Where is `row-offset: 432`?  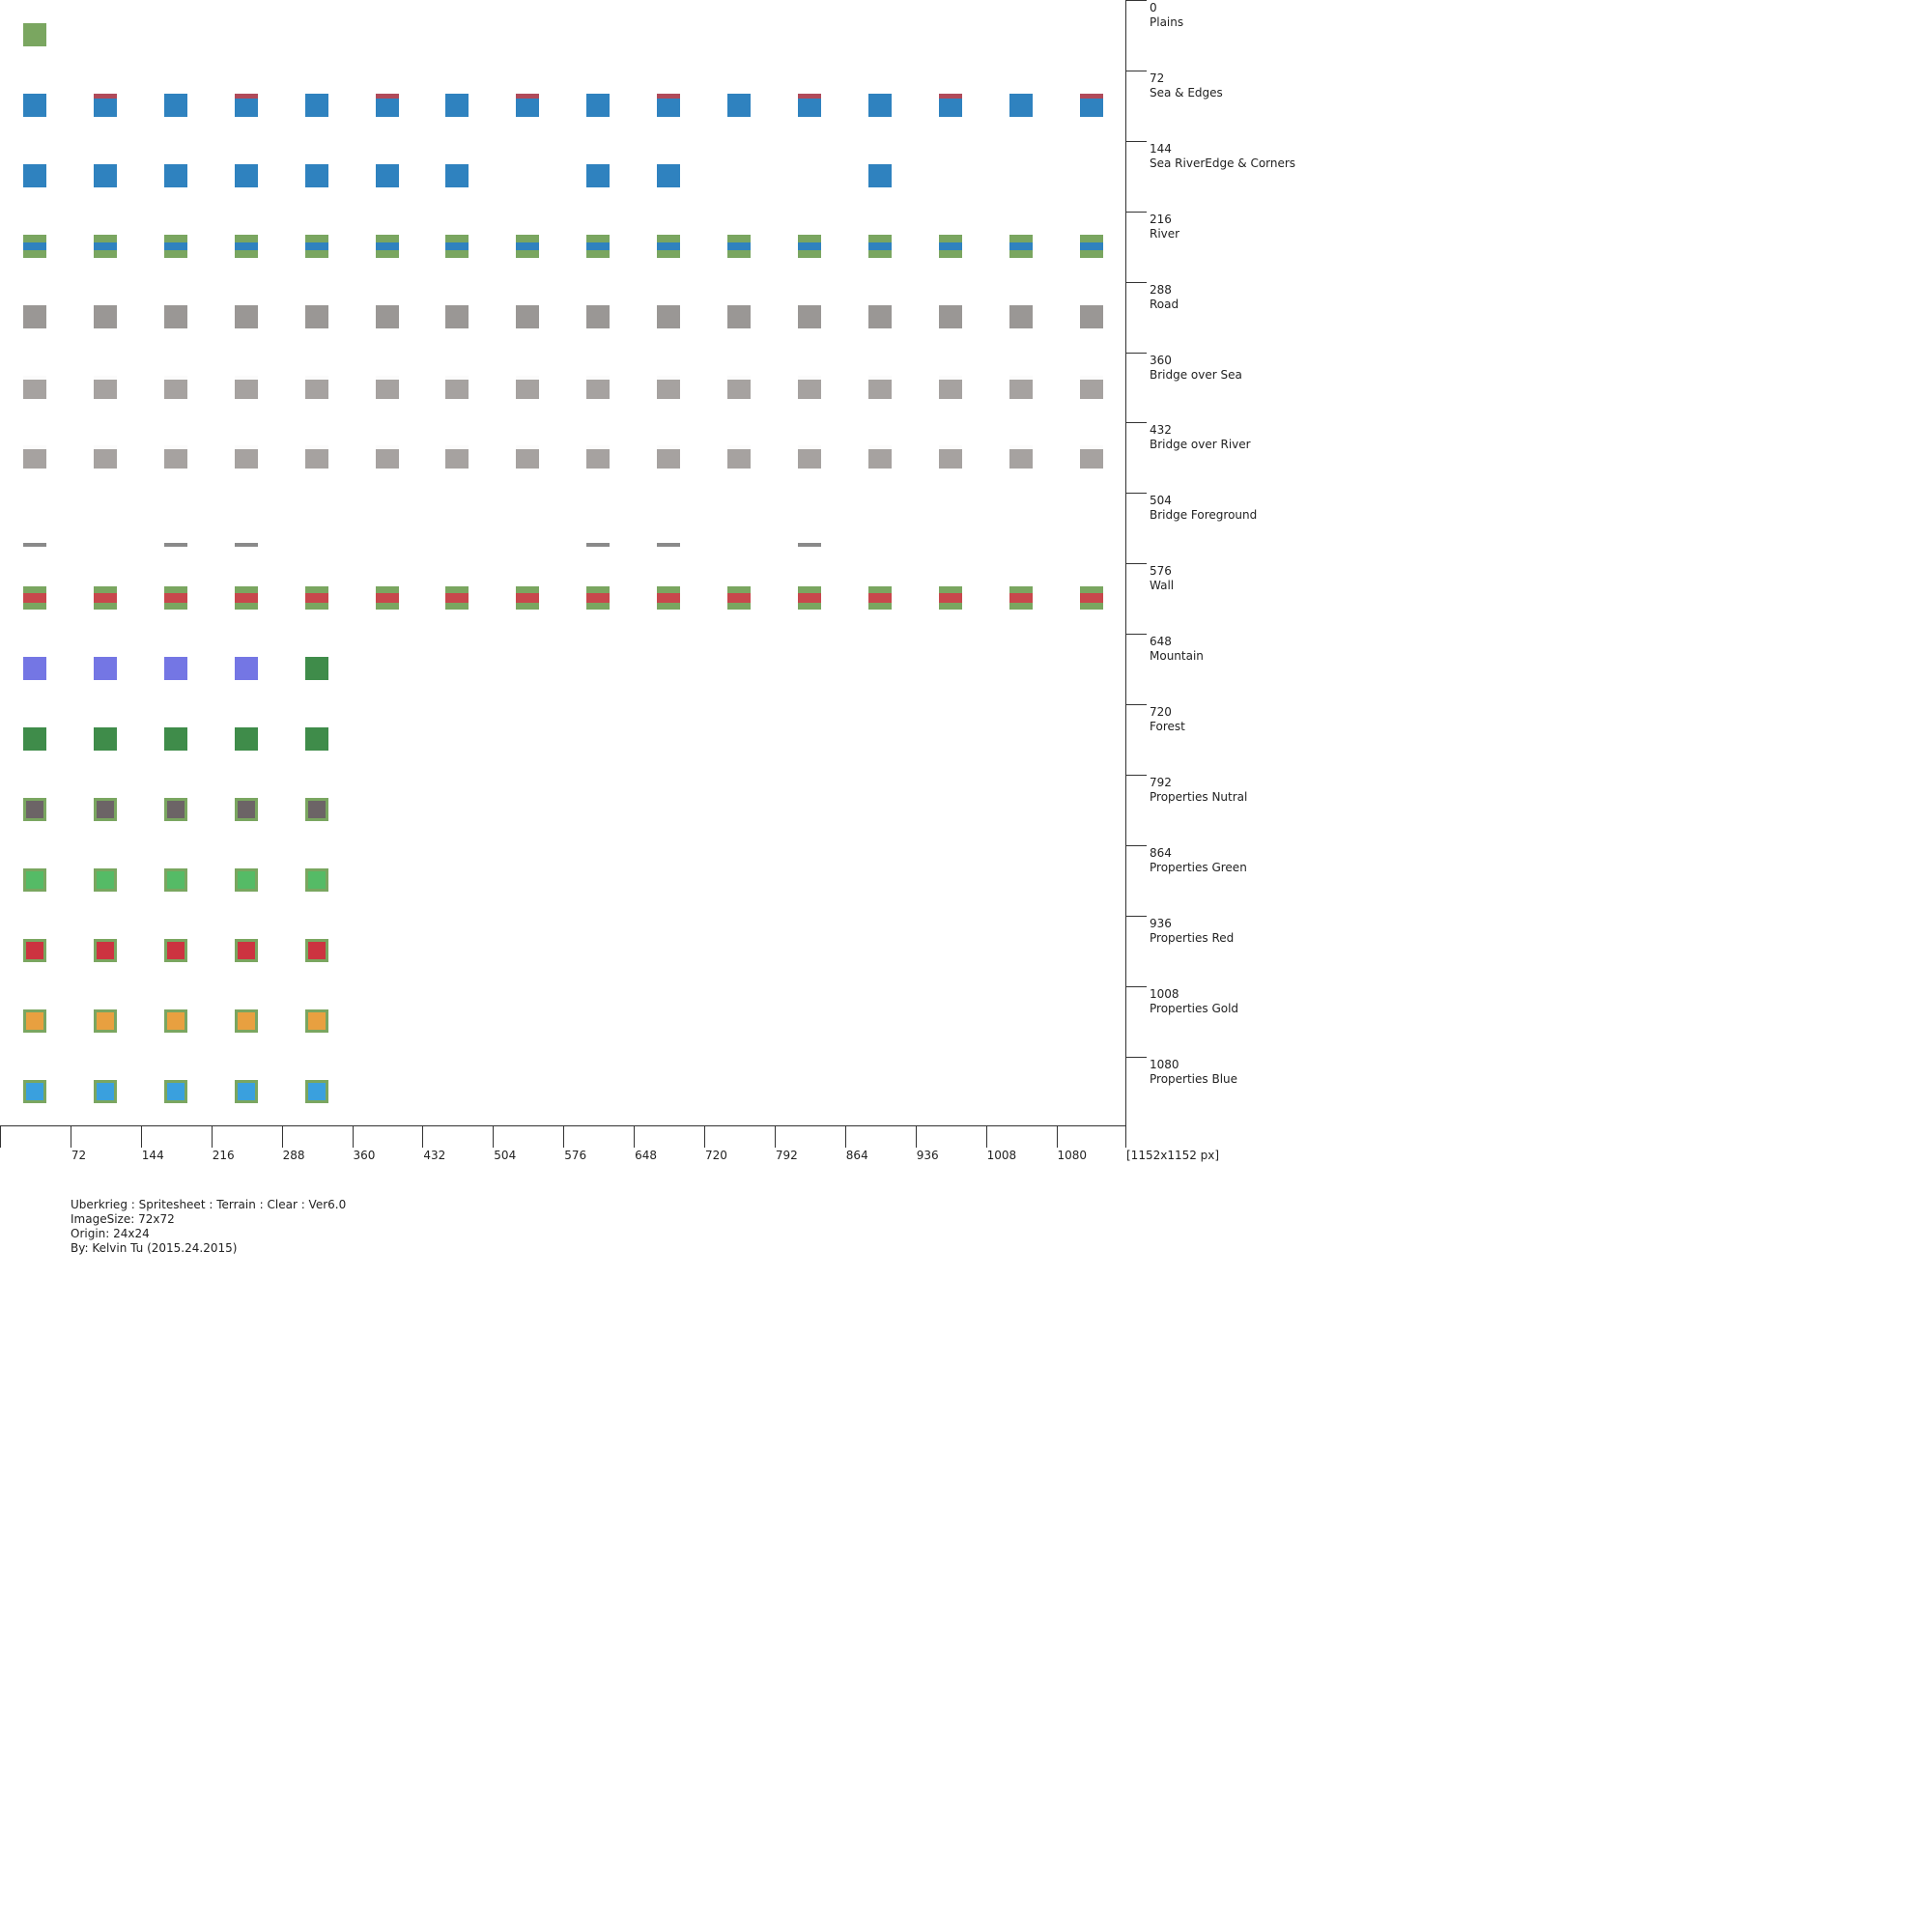 row-offset: 432 is located at coordinates (1161, 430).